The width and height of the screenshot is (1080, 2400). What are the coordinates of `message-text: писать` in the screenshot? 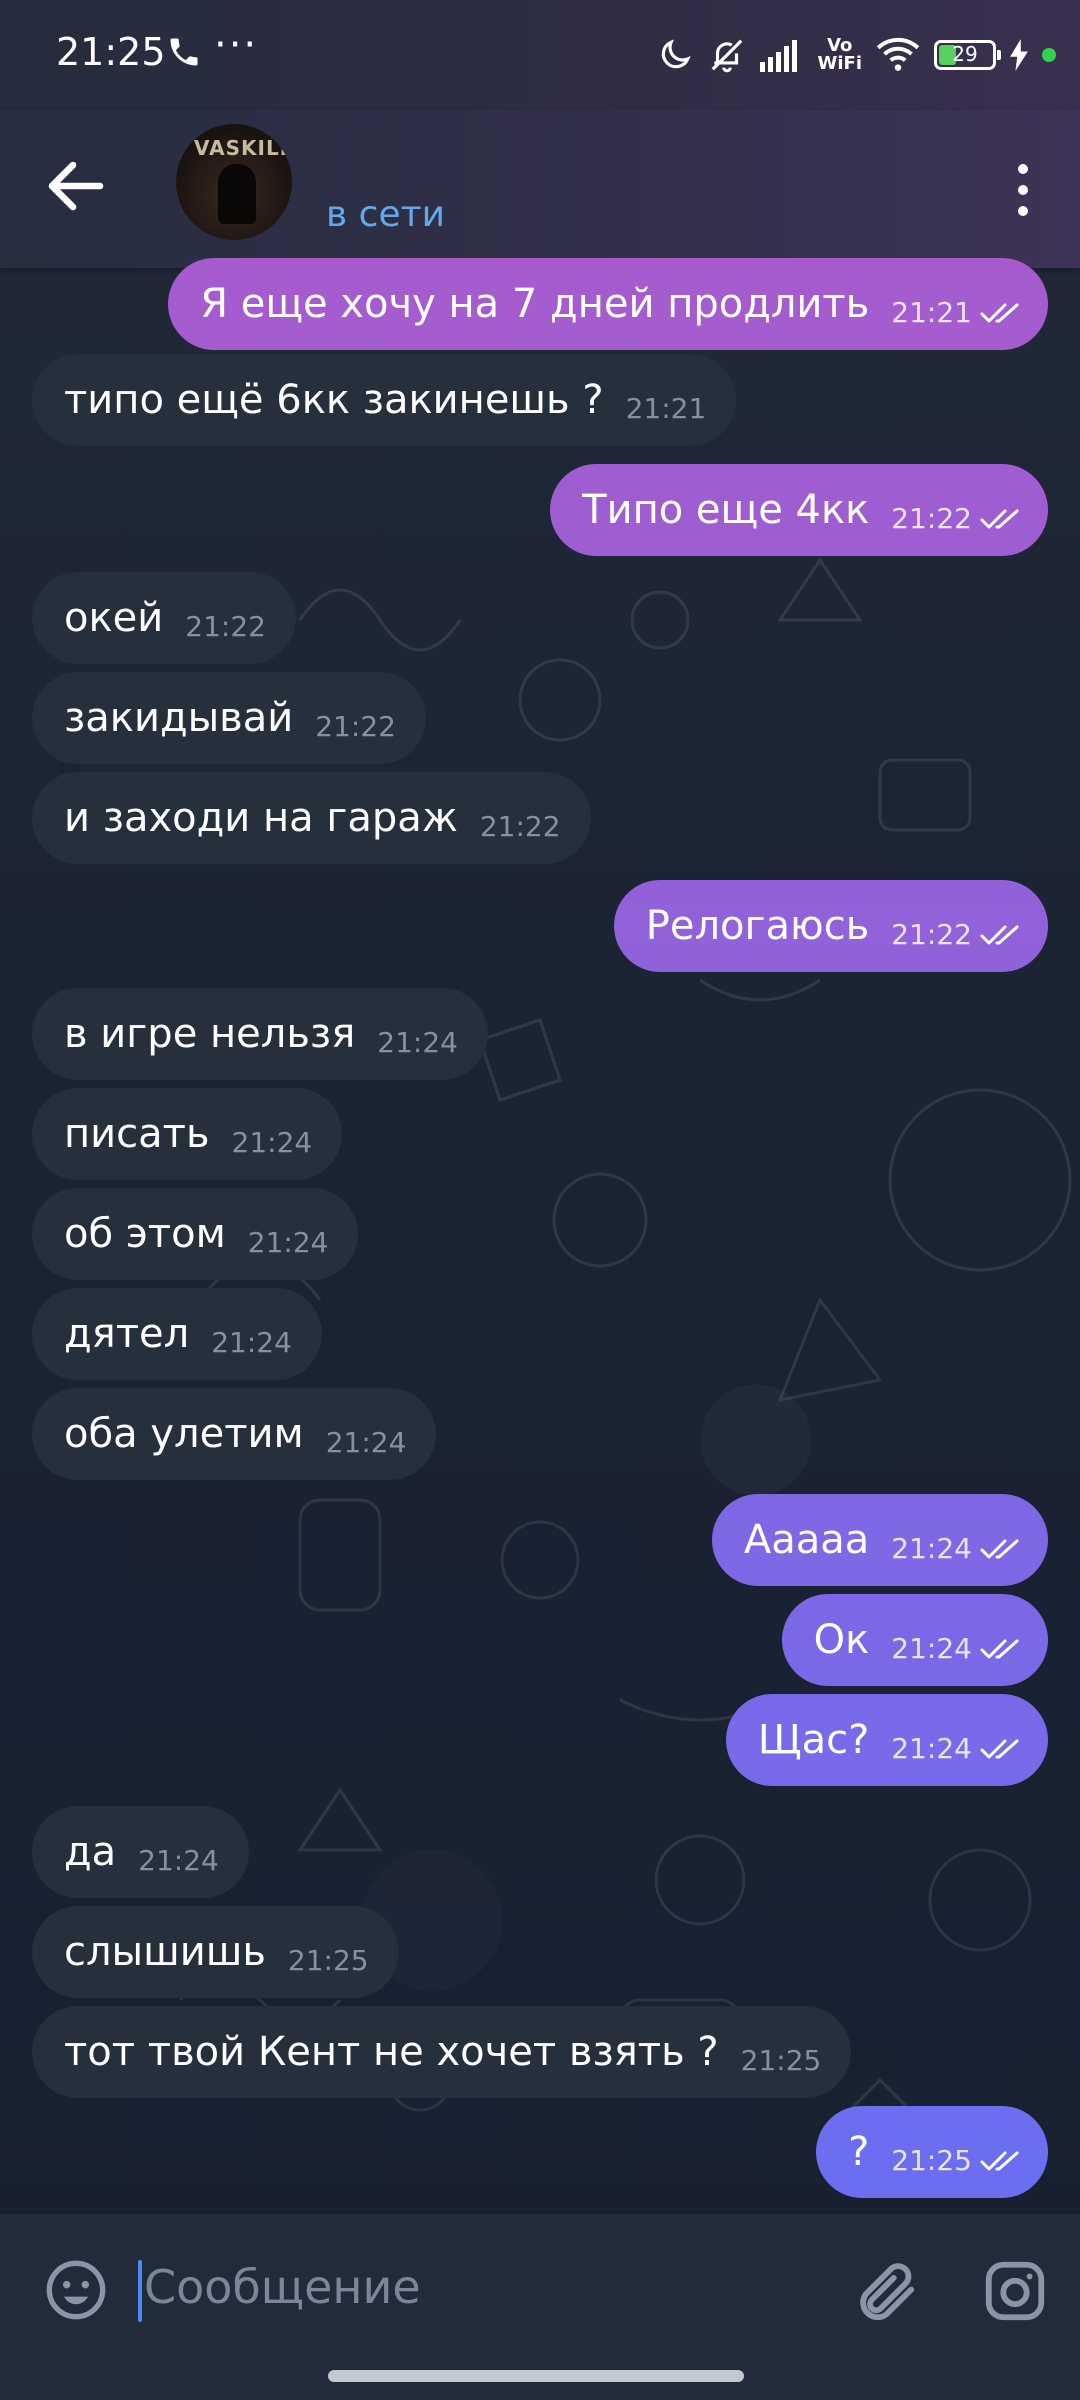 It's located at (137, 1134).